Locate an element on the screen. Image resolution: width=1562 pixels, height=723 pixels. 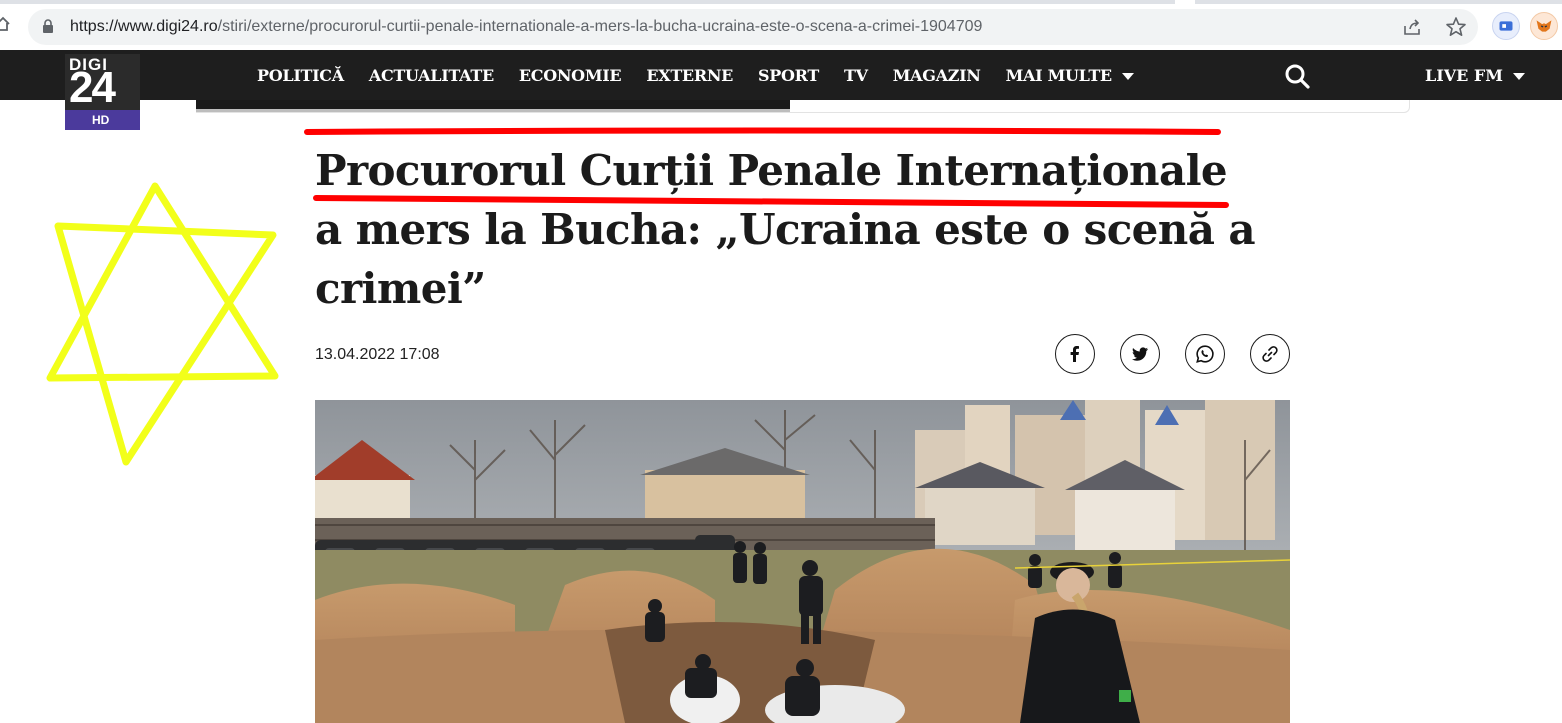
live-fm-label: LIVE FM is located at coordinates (1464, 75).